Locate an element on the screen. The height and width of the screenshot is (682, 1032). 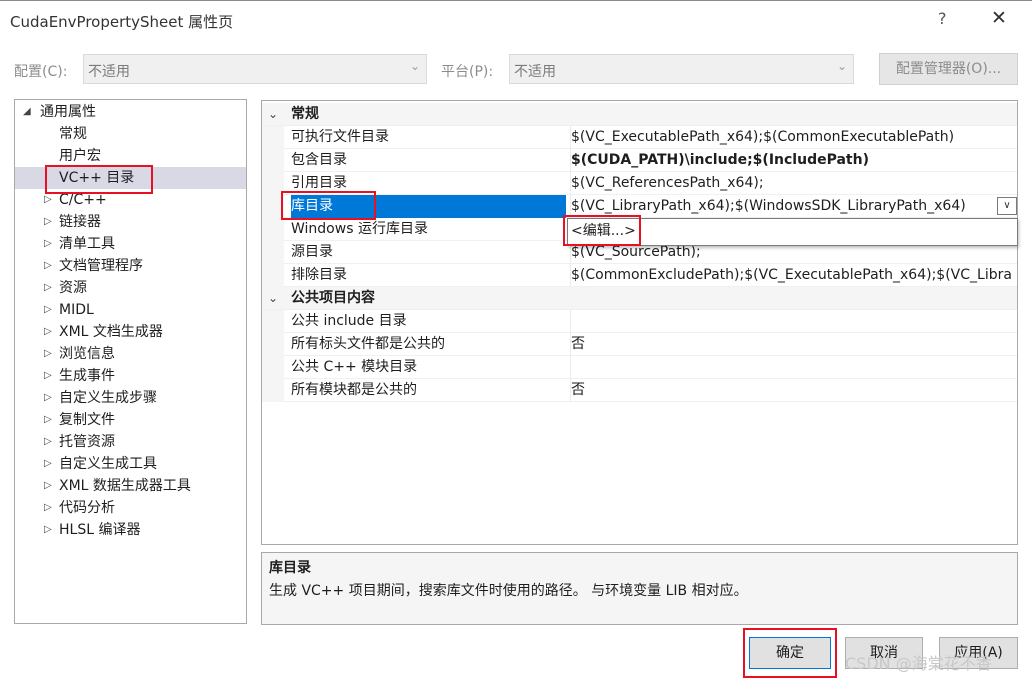
tree-item: ▷ 自定义生成工具 is located at coordinates (130, 464).